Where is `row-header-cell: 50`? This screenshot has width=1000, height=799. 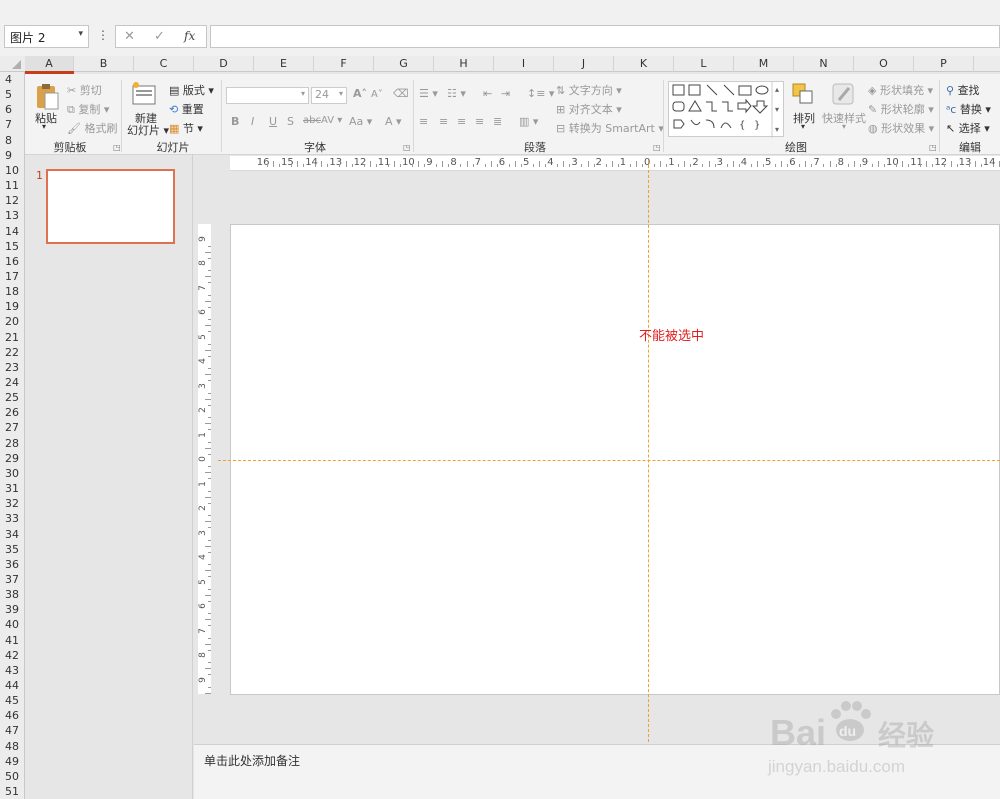 row-header-cell: 50 is located at coordinates (12, 776).